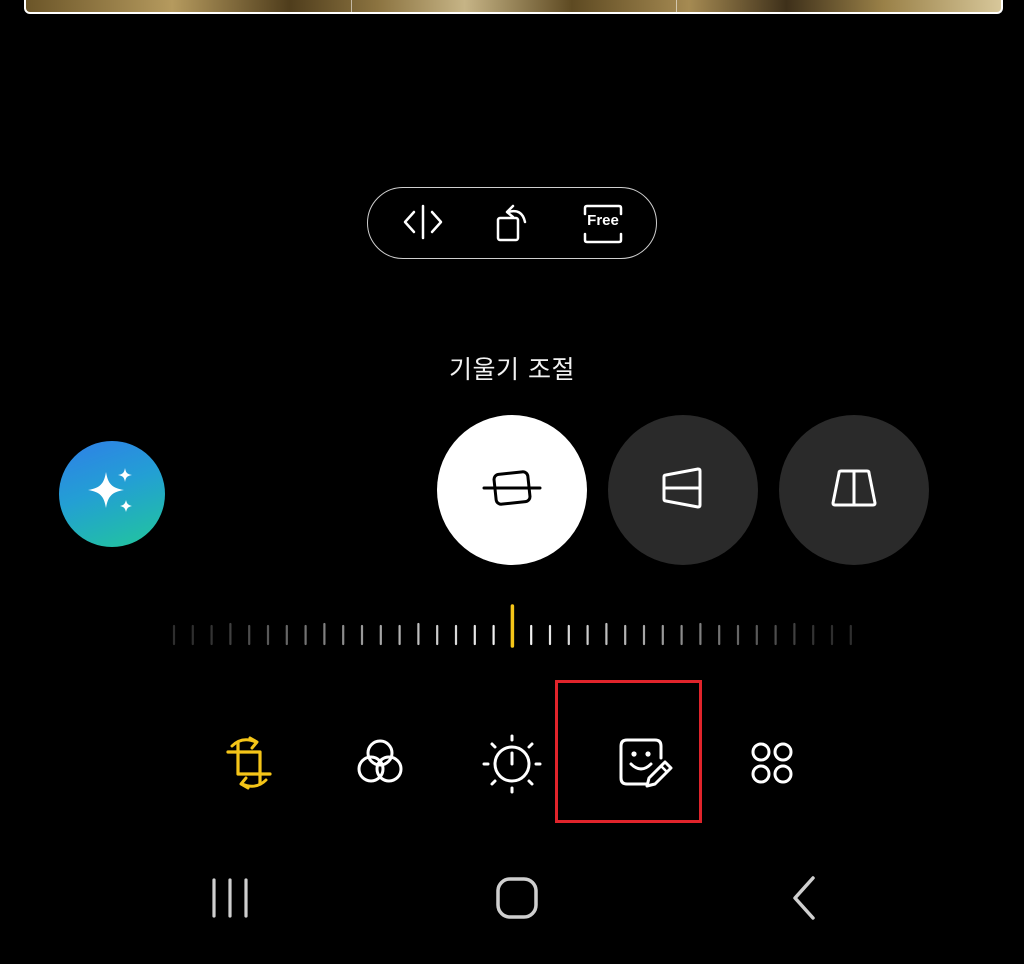  What do you see at coordinates (628, 751) in the screenshot?
I see `highlight-box` at bounding box center [628, 751].